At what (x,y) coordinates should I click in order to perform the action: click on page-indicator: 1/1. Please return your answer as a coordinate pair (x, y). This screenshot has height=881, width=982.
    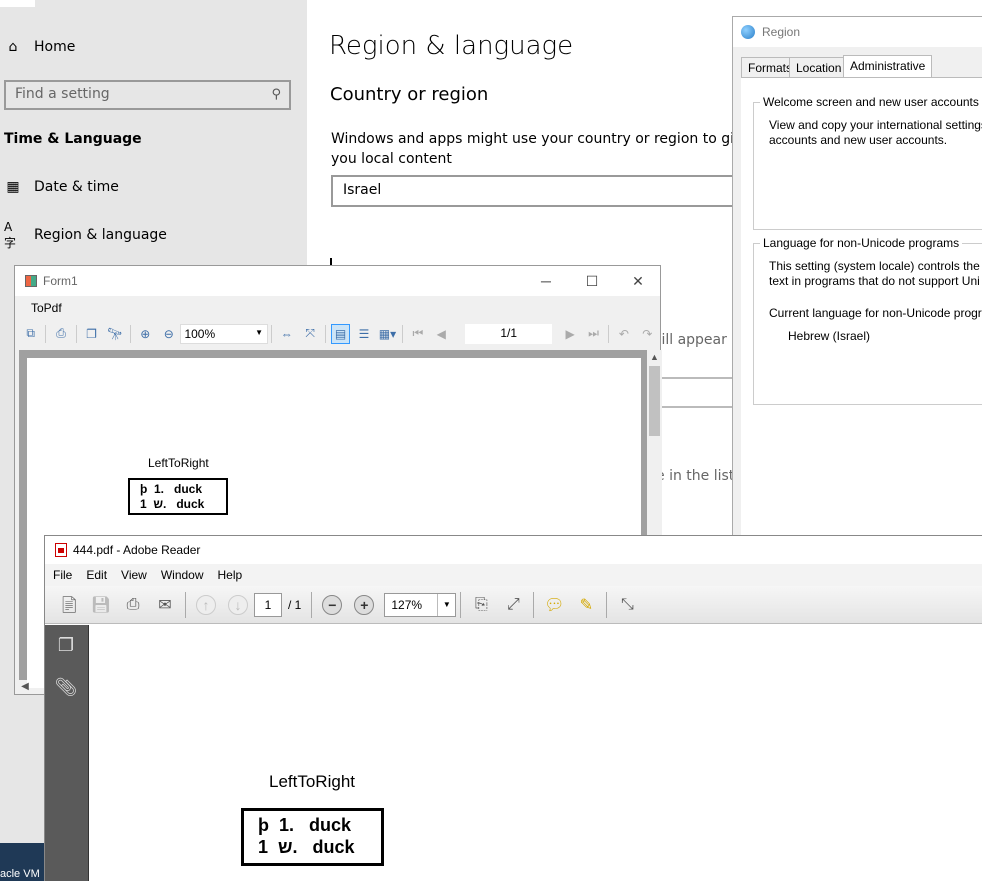
    Looking at the image, I should click on (508, 333).